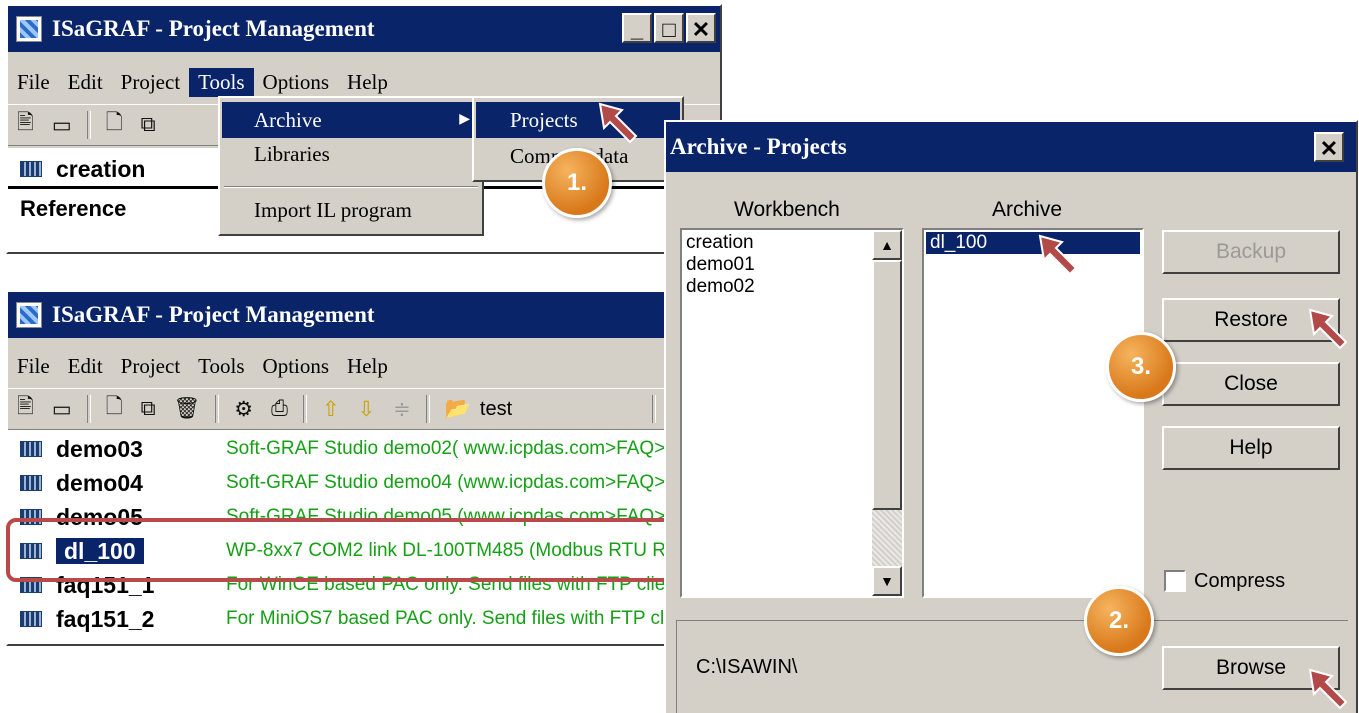 Image resolution: width=1359 pixels, height=713 pixels. Describe the element at coordinates (243, 409) in the screenshot. I see `compile-icon: ⚙` at that location.